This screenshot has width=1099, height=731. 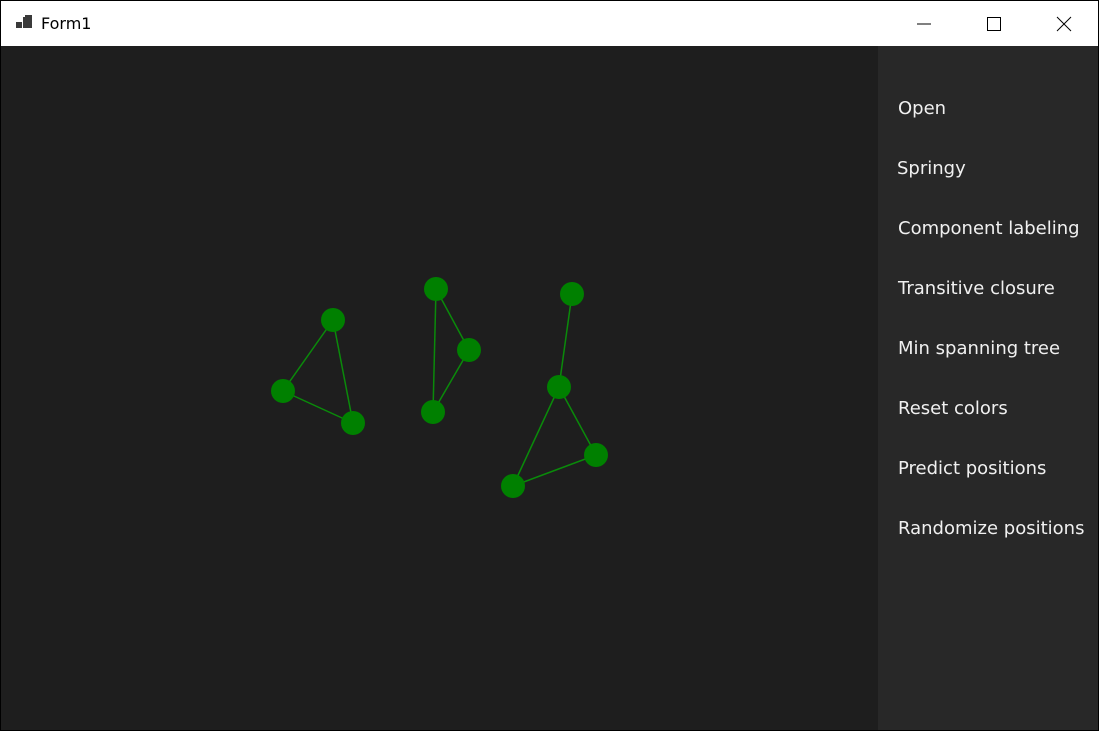 I want to click on open-button: Open, so click(x=922, y=109).